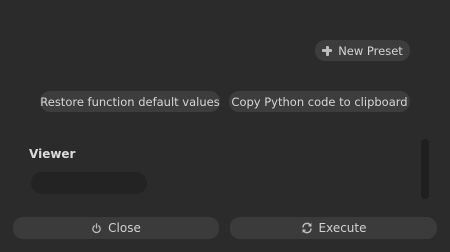  I want to click on execute-label: Execute, so click(342, 228).